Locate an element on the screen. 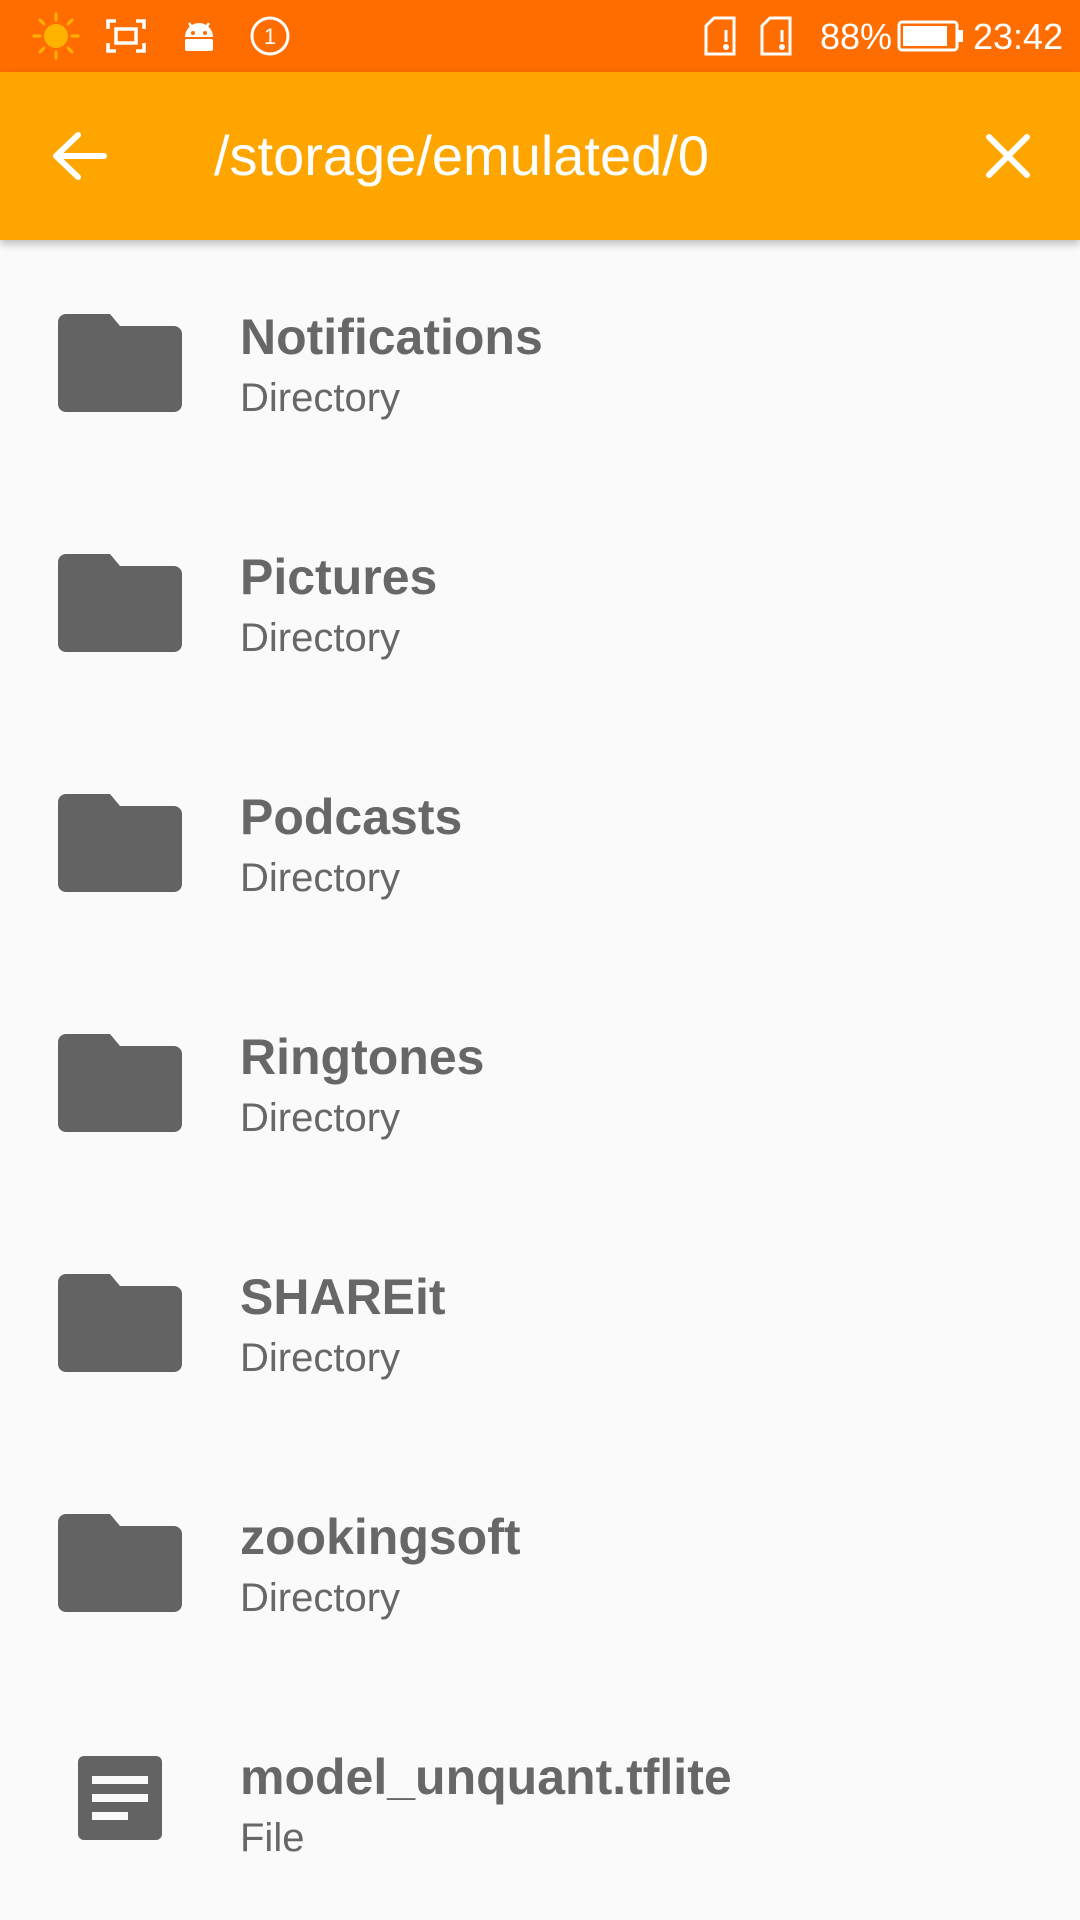 This screenshot has width=1080, height=1920. status-bar: 1 88% 23:42 is located at coordinates (540, 36).